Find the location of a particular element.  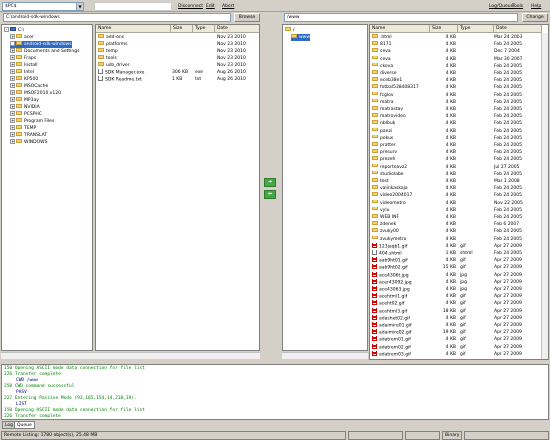

table-row: videometro 4 KB Nov 22 2005 is located at coordinates (456, 203).